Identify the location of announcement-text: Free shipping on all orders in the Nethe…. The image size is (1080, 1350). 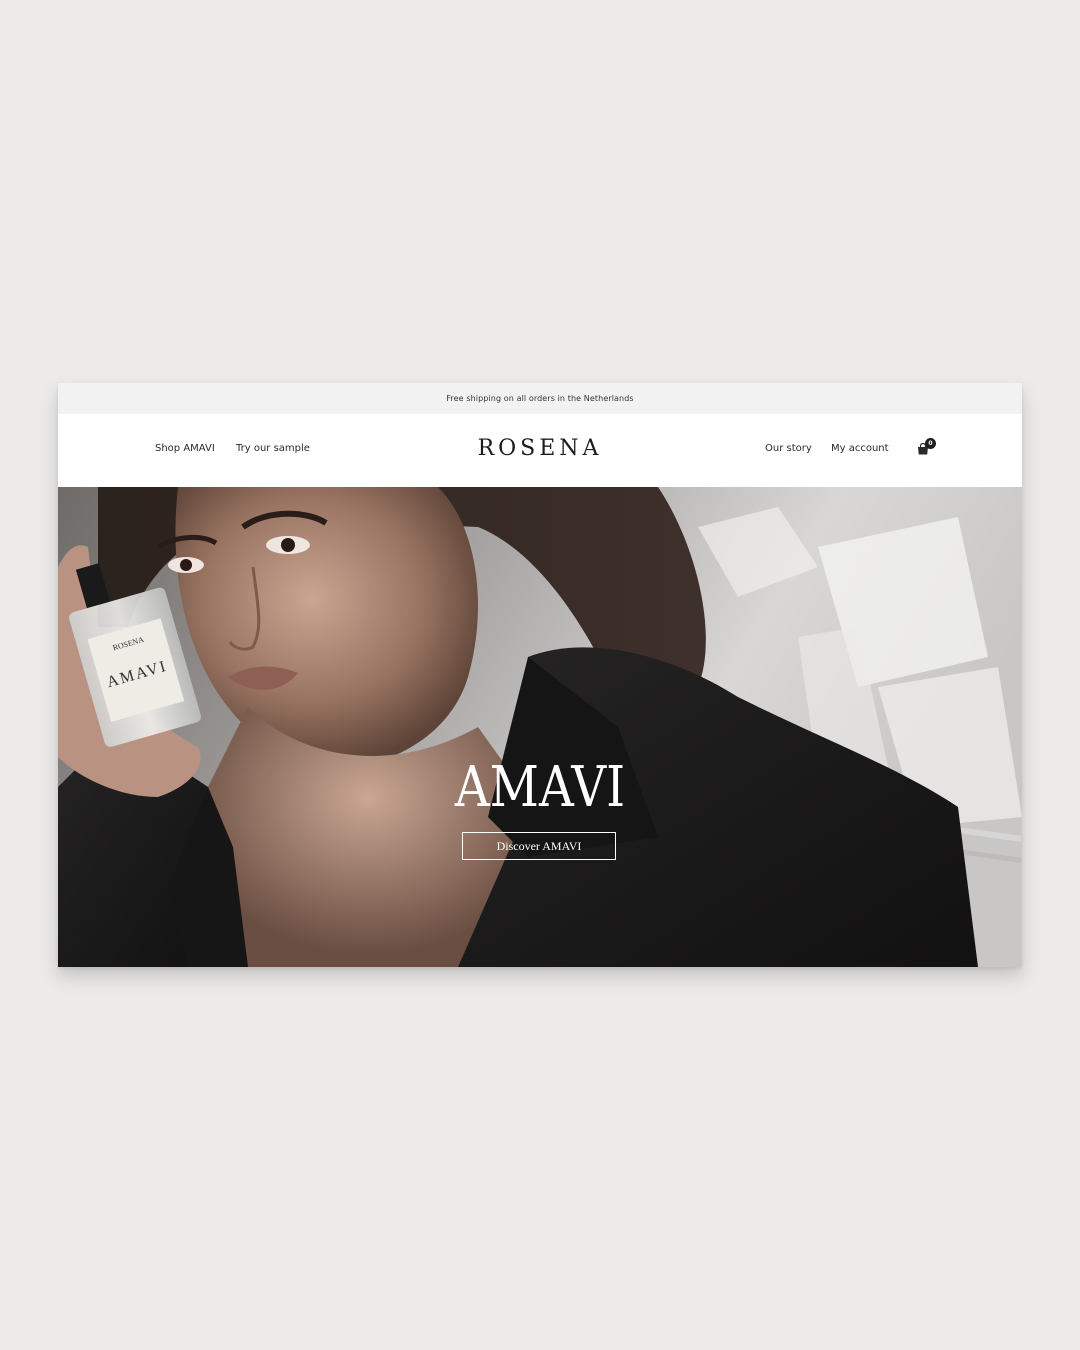
(540, 398).